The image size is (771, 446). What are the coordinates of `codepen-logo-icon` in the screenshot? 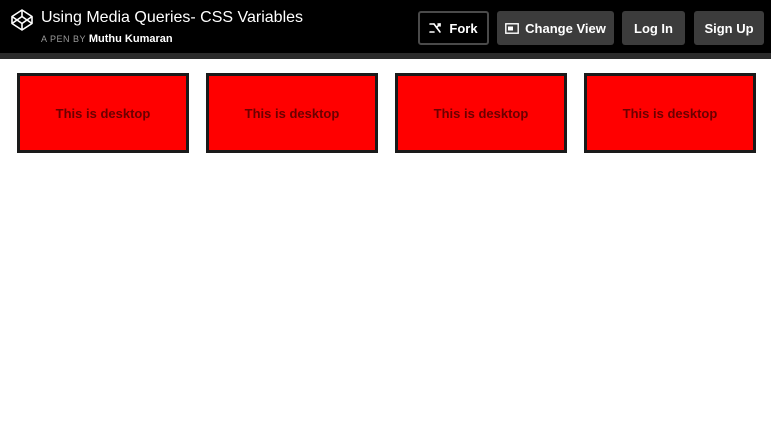 It's located at (22, 20).